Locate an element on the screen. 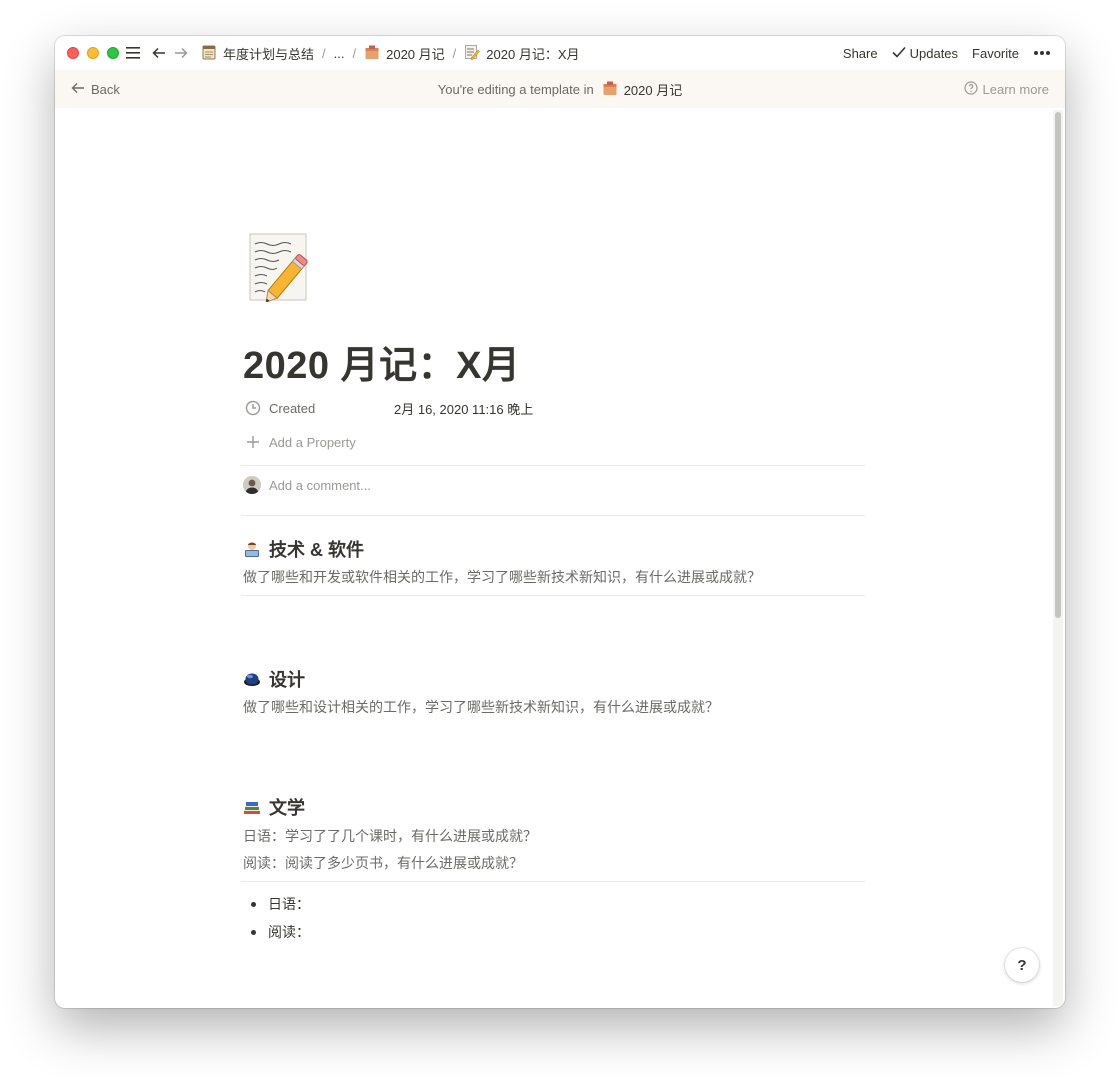 Image resolution: width=1120 pixels, height=1081 pixels. breadcrumb-item-monthly-journal: 2020 月记 is located at coordinates (404, 53).